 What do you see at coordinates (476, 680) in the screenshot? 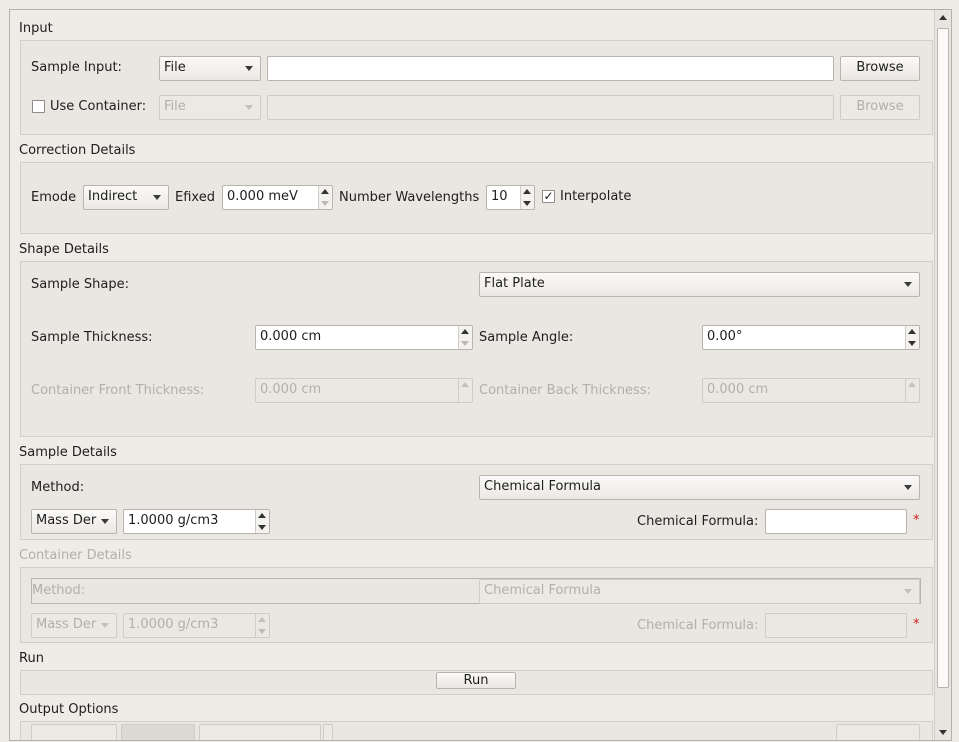
I see `run-button: Run` at bounding box center [476, 680].